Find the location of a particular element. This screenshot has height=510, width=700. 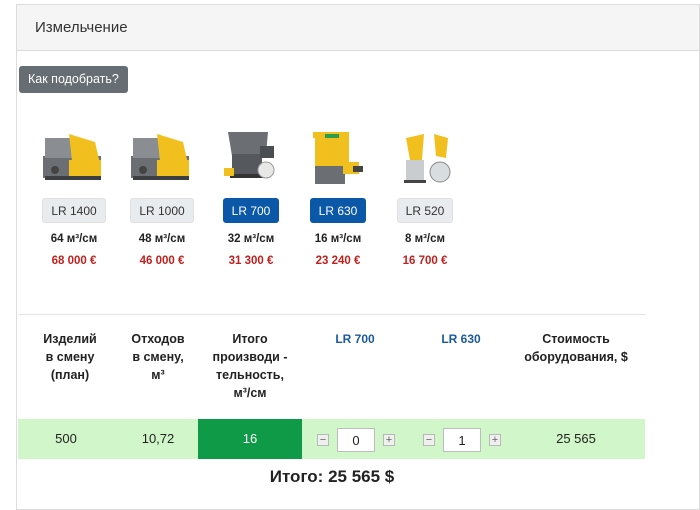

machine-model-button: LR 1000 is located at coordinates (162, 210).